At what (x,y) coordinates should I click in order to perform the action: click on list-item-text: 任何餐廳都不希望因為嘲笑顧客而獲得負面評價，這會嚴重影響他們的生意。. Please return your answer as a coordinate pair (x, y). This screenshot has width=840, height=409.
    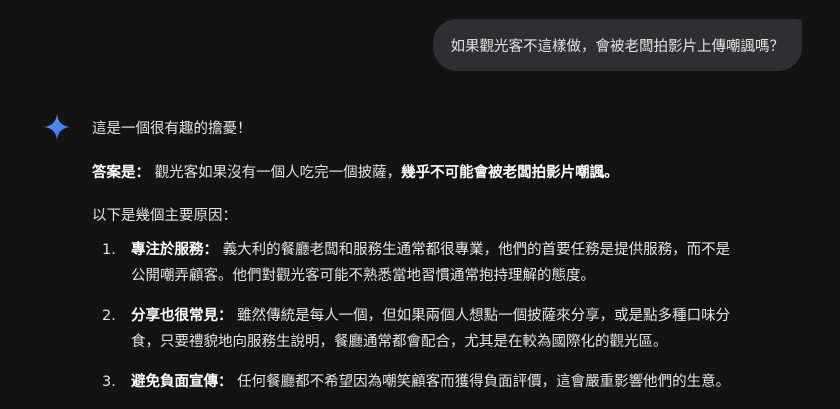
    Looking at the image, I should click on (484, 382).